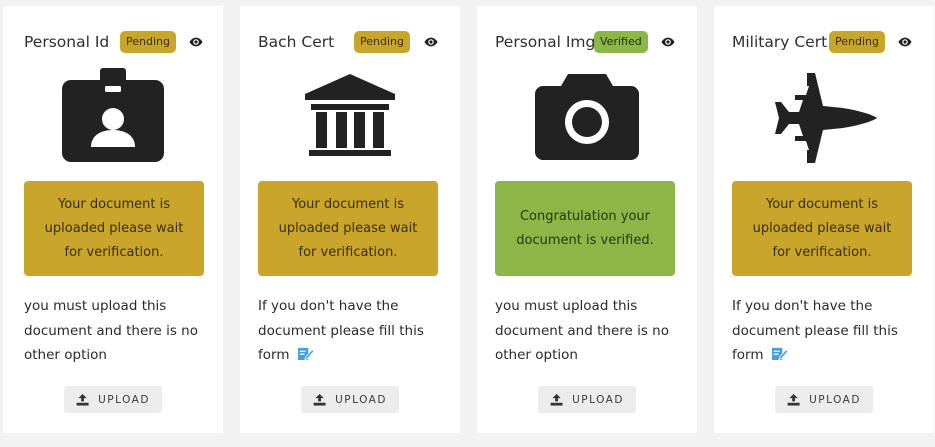  What do you see at coordinates (780, 42) in the screenshot?
I see `card-title: Military Cert` at bounding box center [780, 42].